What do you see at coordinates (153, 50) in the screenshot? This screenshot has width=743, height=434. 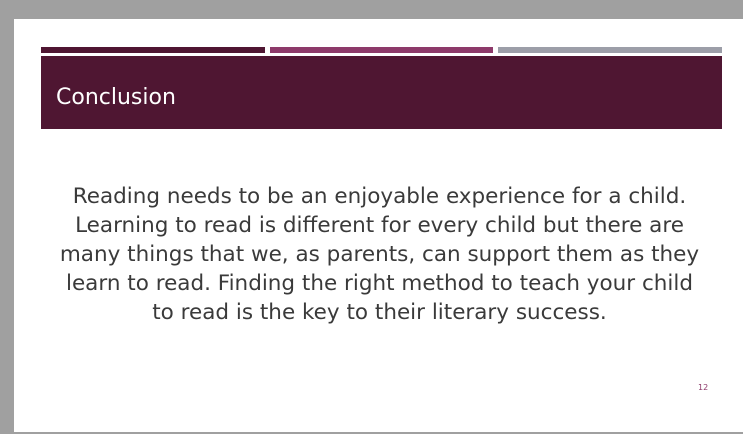 I see `accent-bar-dark` at bounding box center [153, 50].